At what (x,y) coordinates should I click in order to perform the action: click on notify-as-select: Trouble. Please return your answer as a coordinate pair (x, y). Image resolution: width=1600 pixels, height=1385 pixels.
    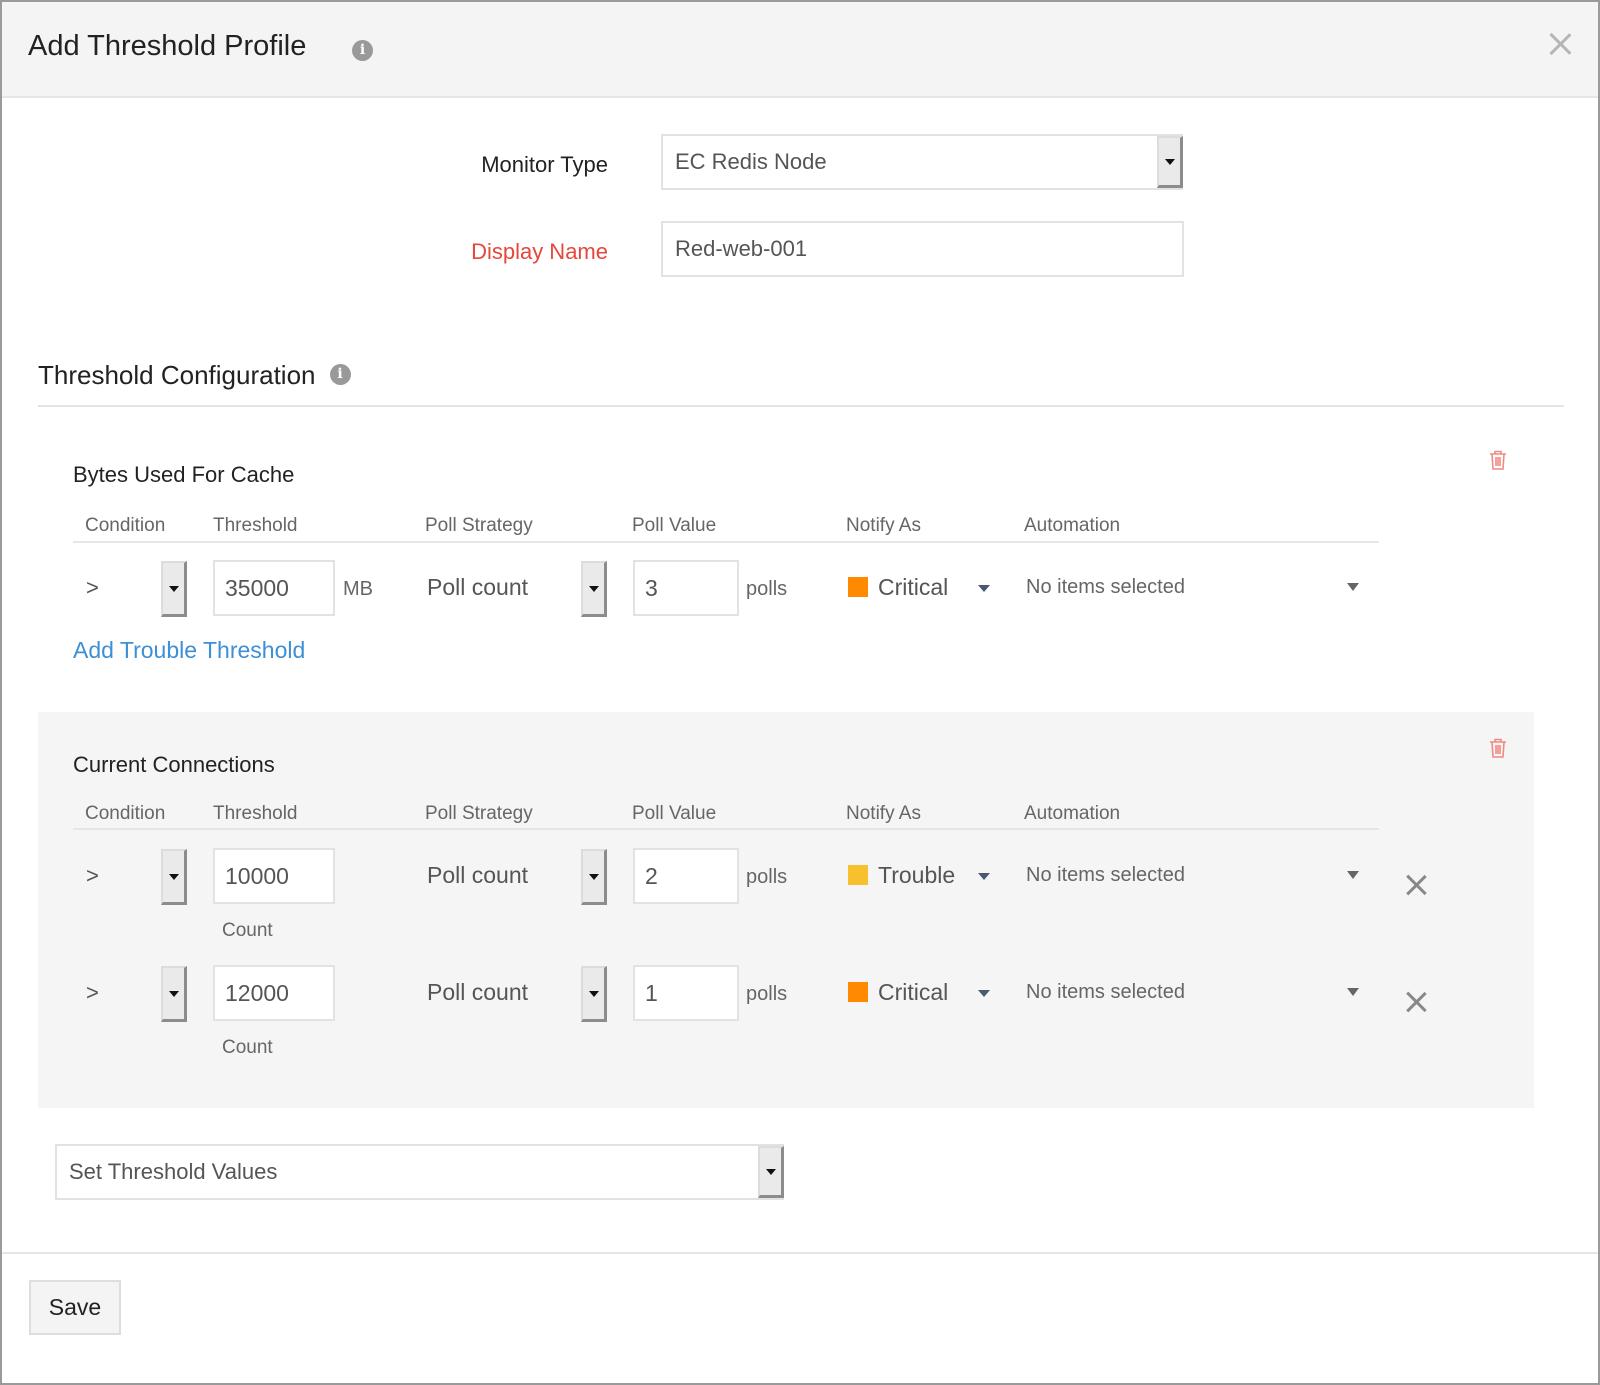
    Looking at the image, I should click on (901, 875).